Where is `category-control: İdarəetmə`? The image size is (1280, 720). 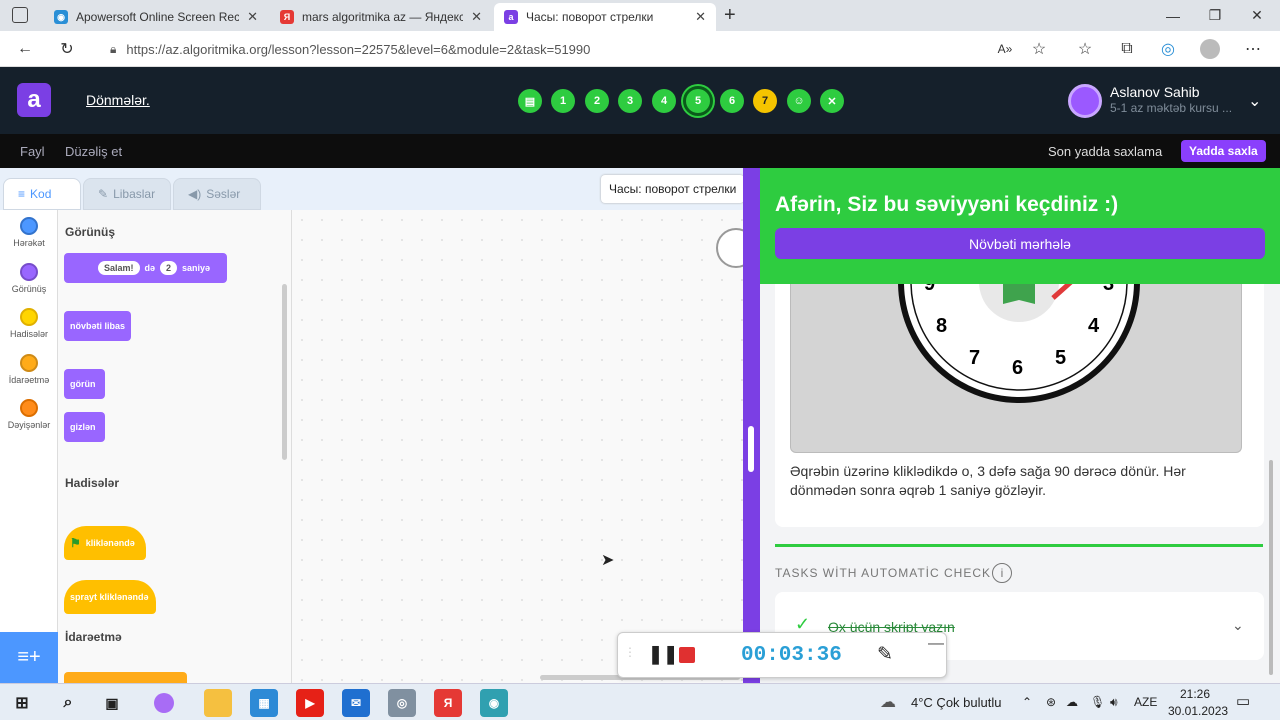 category-control: İdarəetmə is located at coordinates (29, 369).